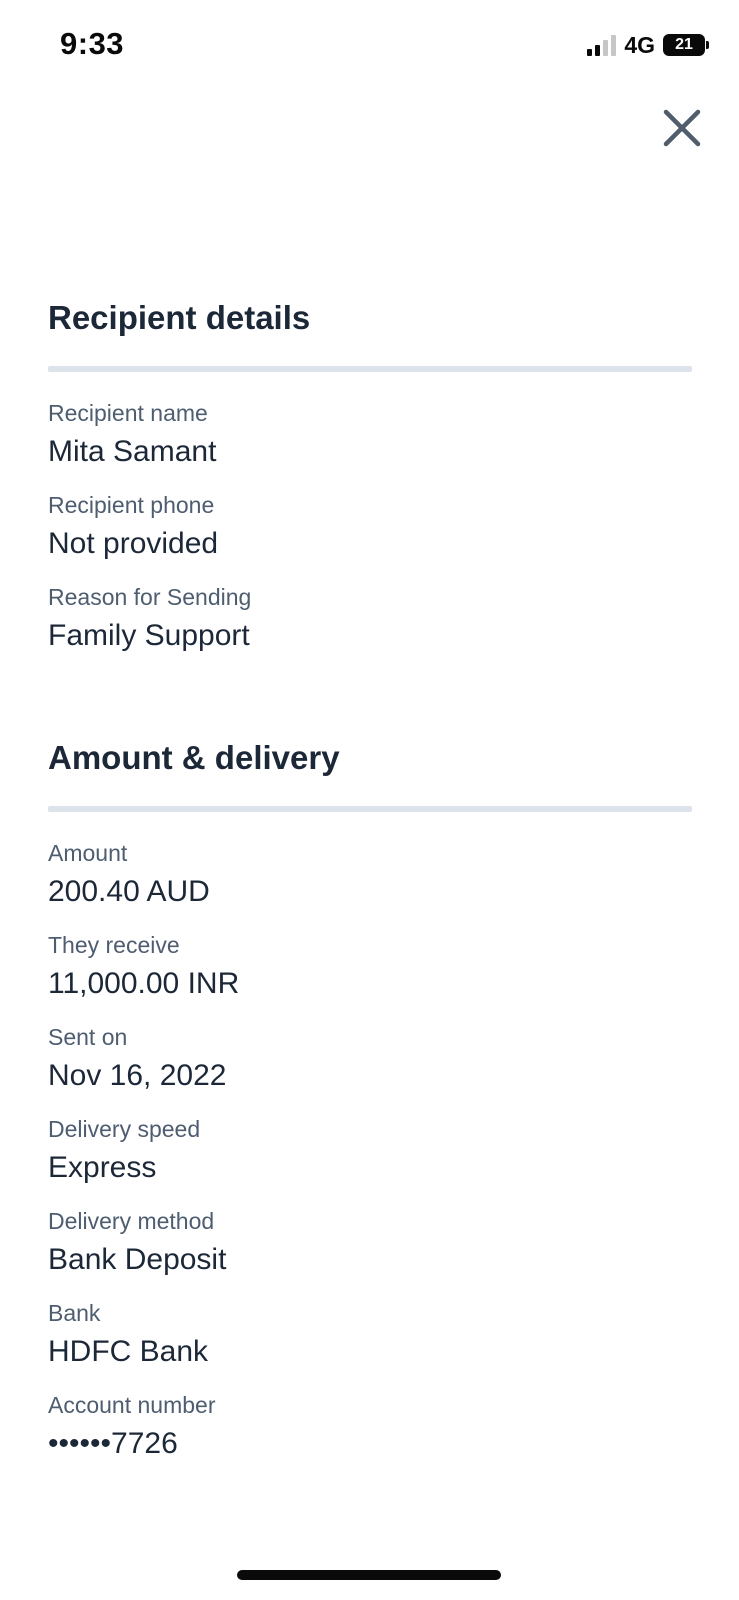 This screenshot has width=739, height=1600. I want to click on field-value: Family Support, so click(149, 635).